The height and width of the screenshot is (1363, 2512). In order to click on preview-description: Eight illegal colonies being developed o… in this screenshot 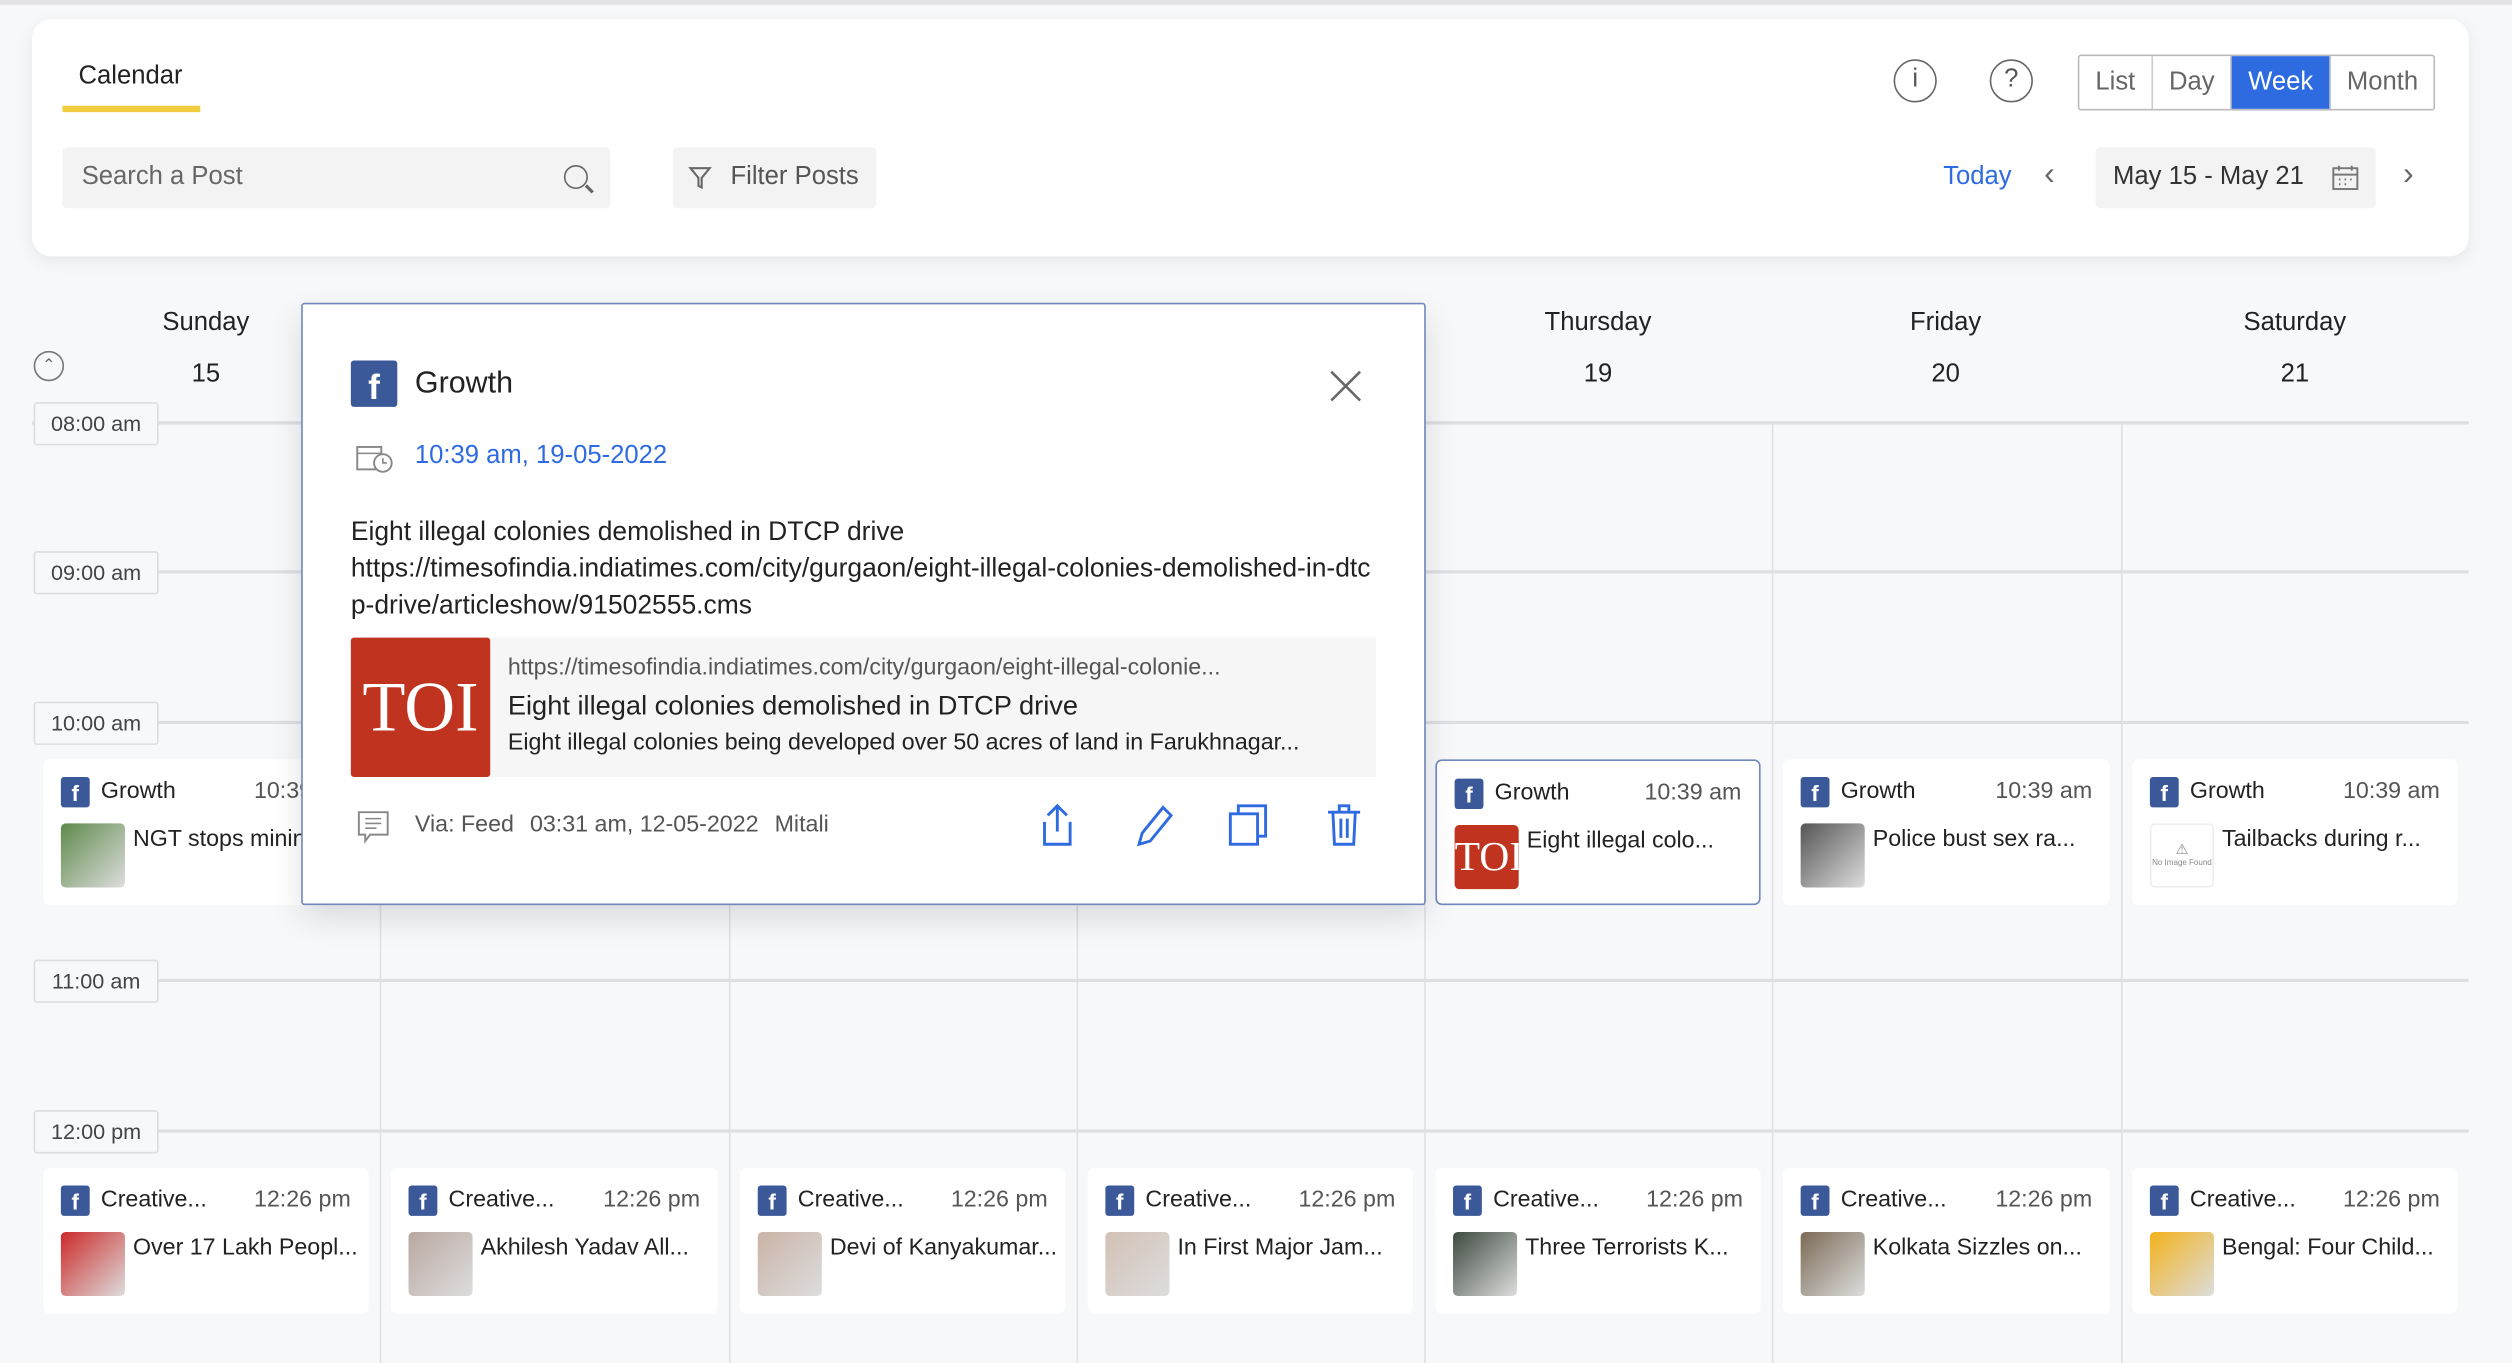, I will do `click(903, 743)`.